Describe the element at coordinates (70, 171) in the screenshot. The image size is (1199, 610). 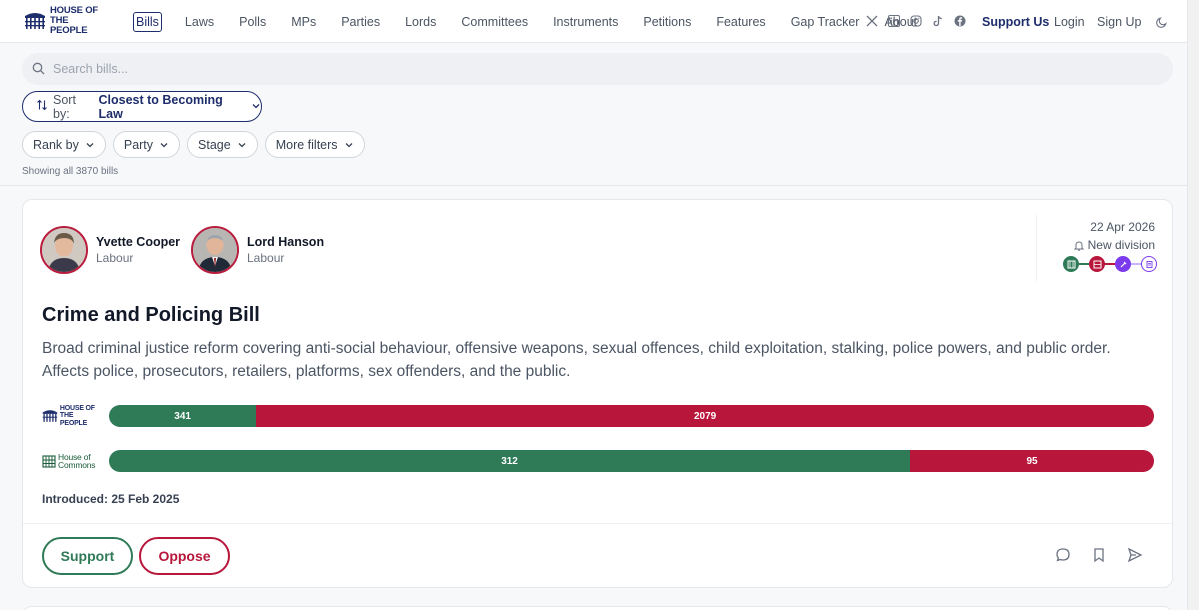
I see `results-count: Showing all 3870 bills` at that location.